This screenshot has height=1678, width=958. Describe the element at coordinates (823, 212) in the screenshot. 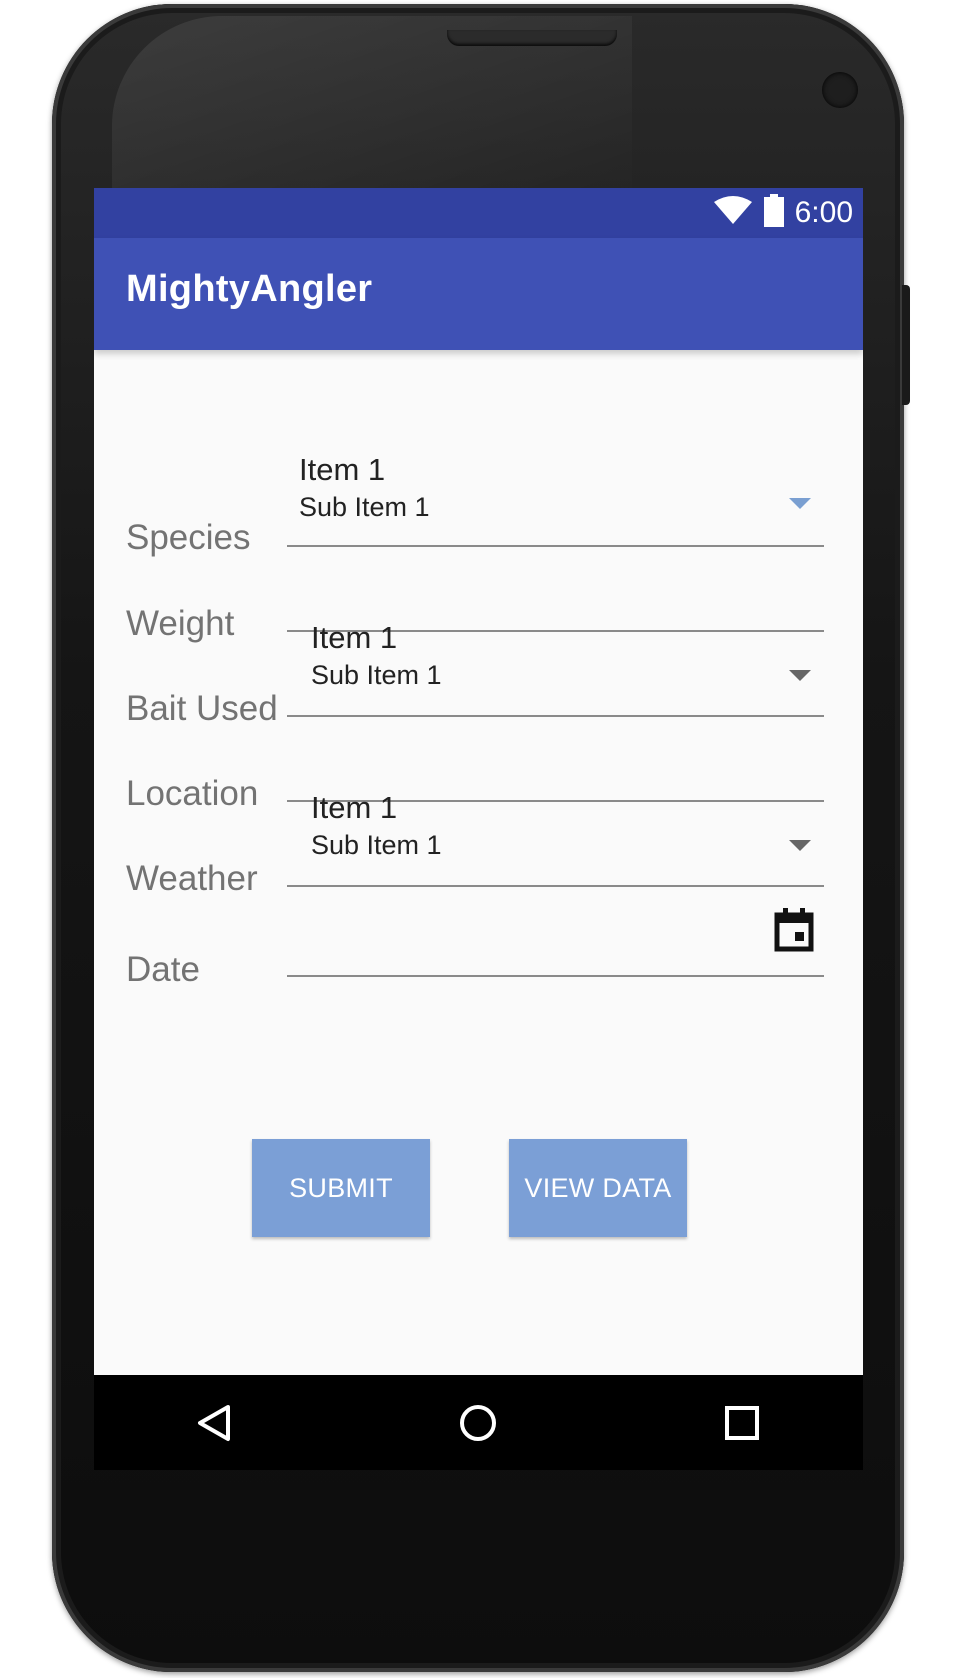

I see `status-time: 6:00` at that location.